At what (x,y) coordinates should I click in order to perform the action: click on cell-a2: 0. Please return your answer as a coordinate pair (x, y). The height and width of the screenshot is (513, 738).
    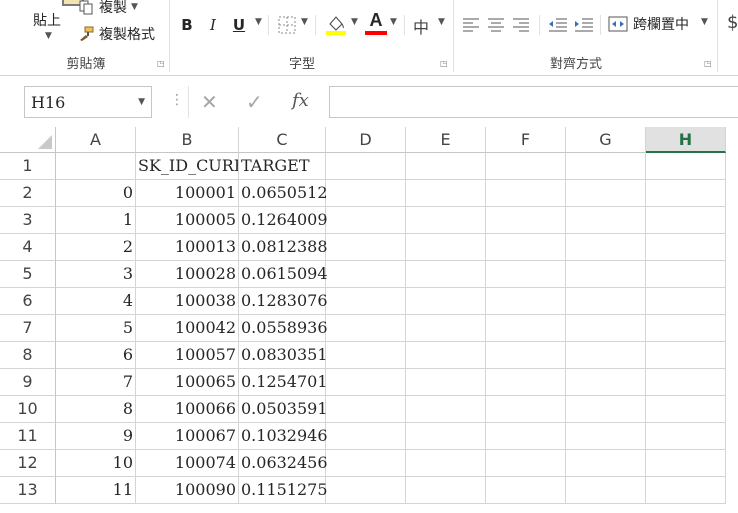
    Looking at the image, I should click on (96, 193).